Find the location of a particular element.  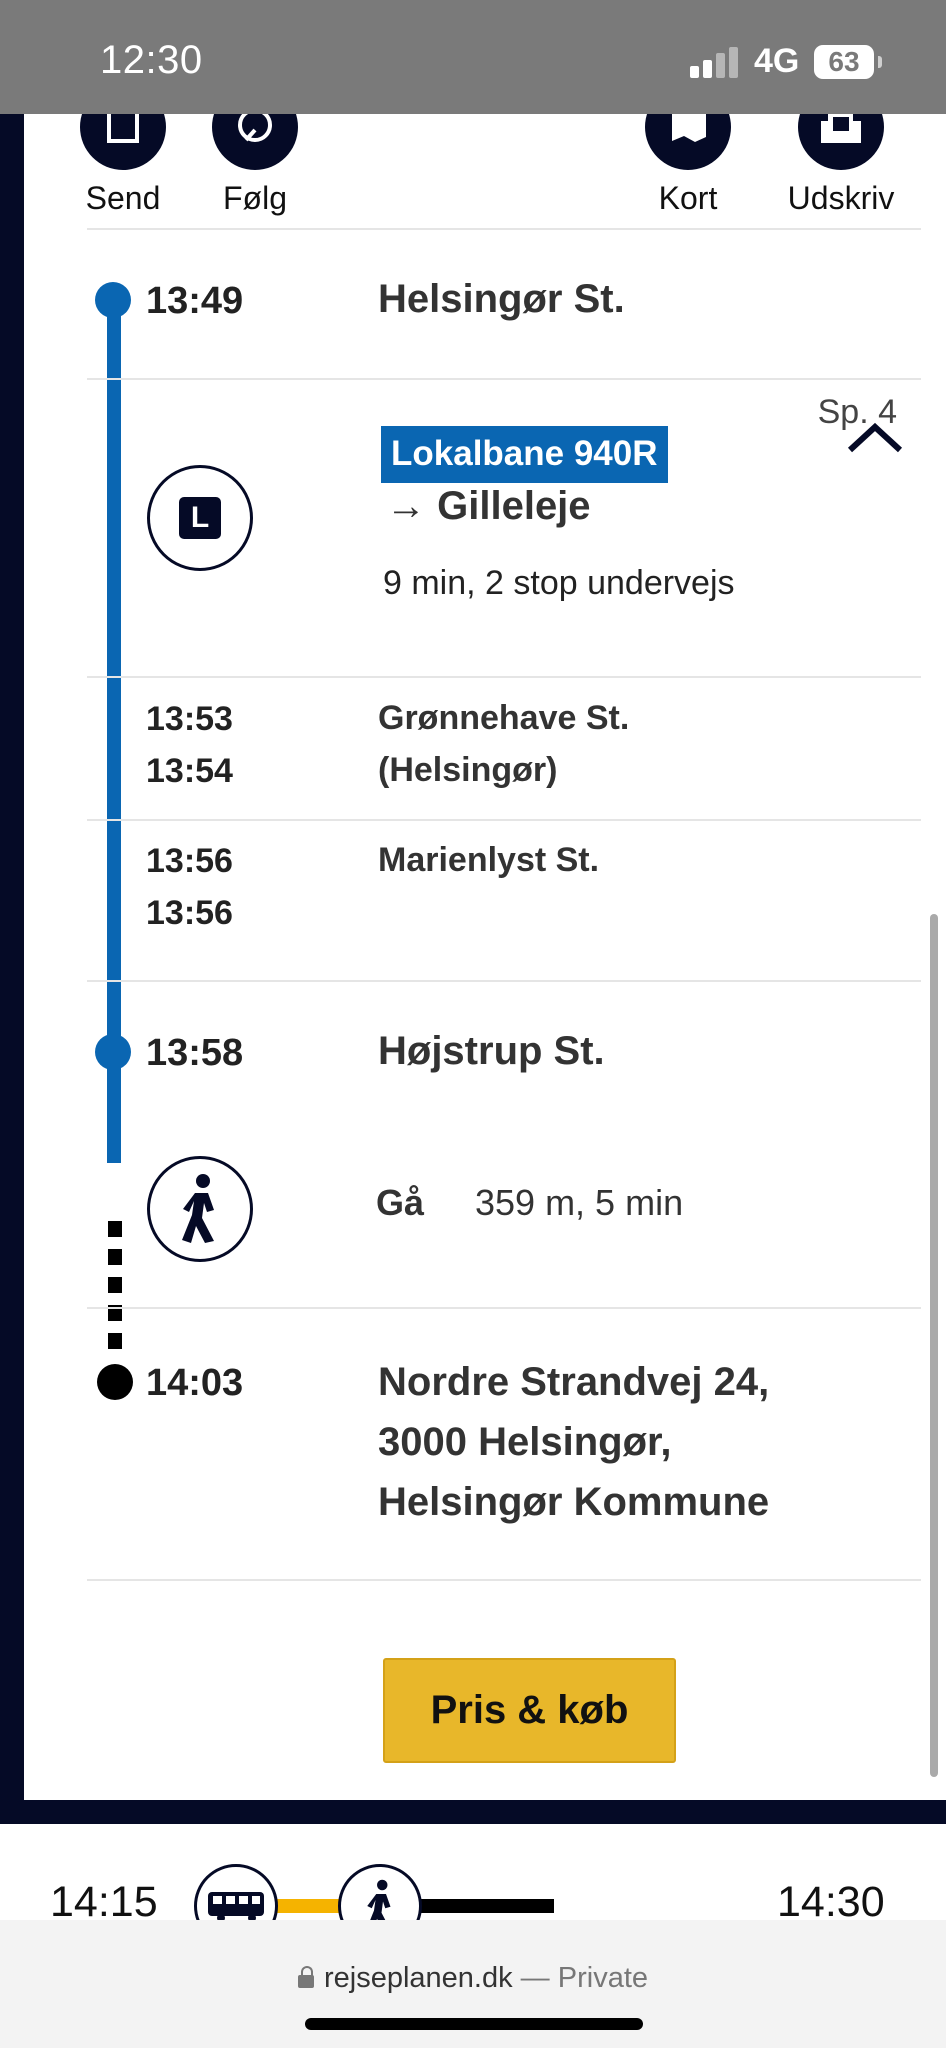

follow-label: Følg is located at coordinates (255, 198).